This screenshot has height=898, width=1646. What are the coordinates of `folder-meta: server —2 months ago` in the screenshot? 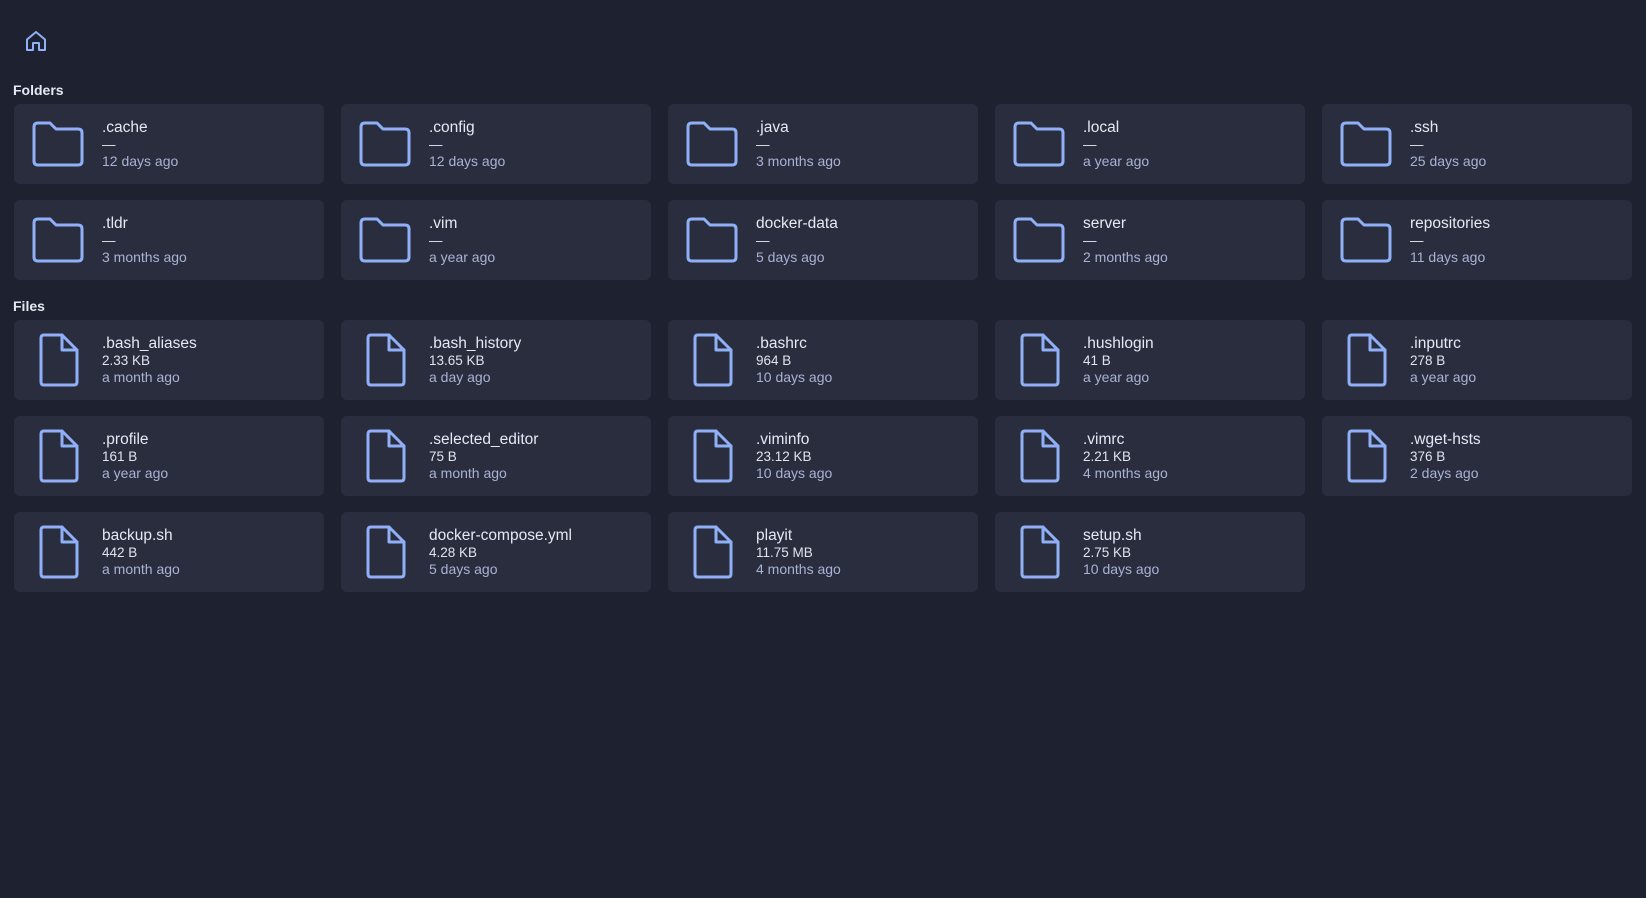 It's located at (1125, 240).